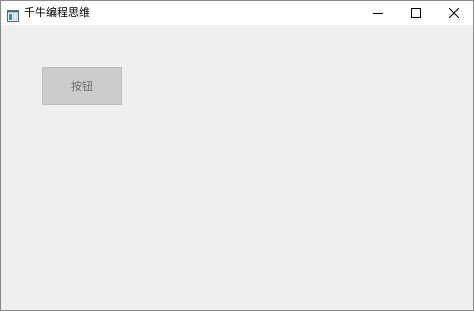 Image resolution: width=474 pixels, height=311 pixels. I want to click on minimize-icon, so click(378, 13).